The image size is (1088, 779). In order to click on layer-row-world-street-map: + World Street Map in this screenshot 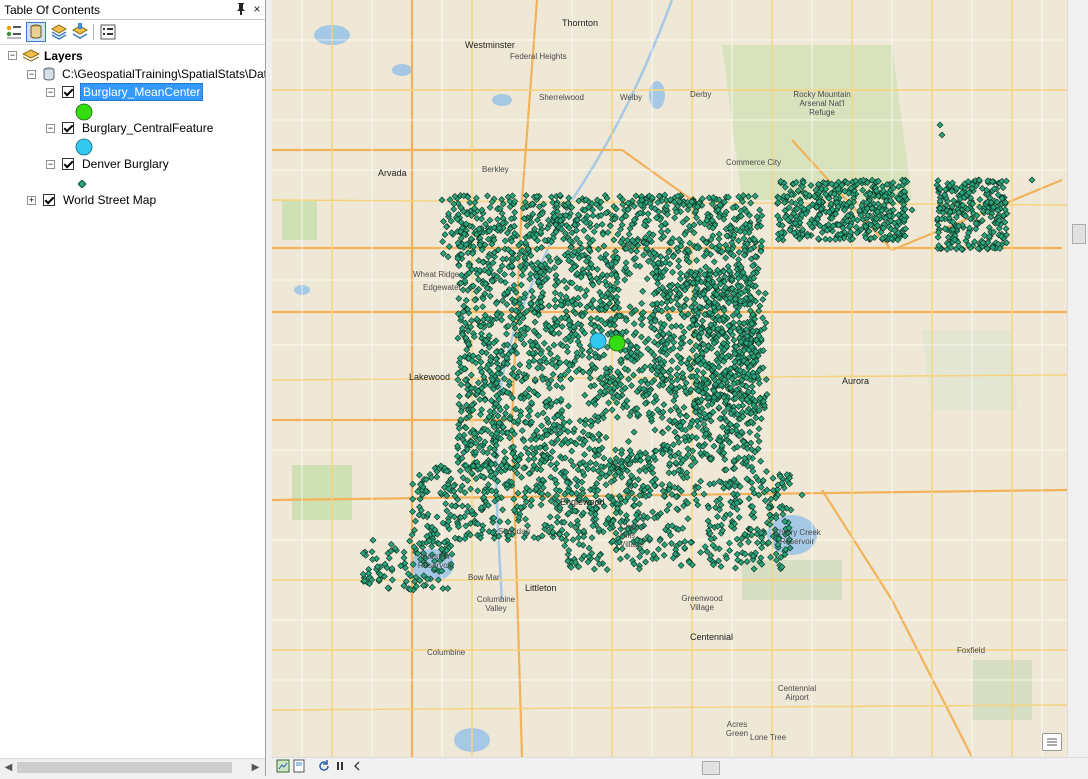, I will do `click(132, 200)`.